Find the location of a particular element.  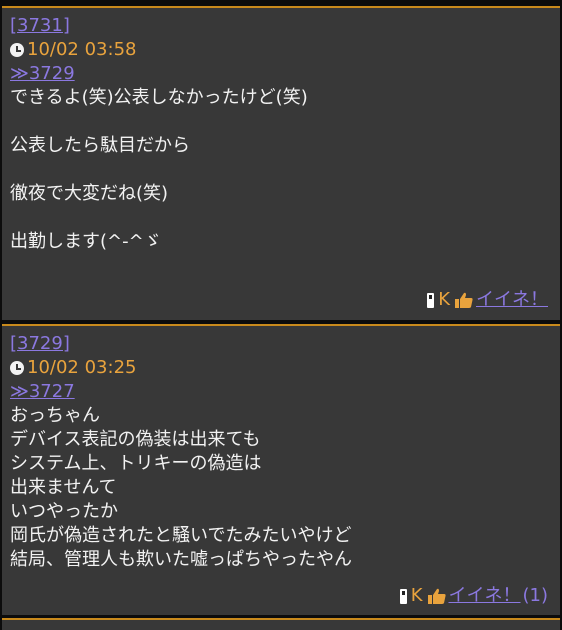

reply-link: ≫3729 is located at coordinates (285, 74).